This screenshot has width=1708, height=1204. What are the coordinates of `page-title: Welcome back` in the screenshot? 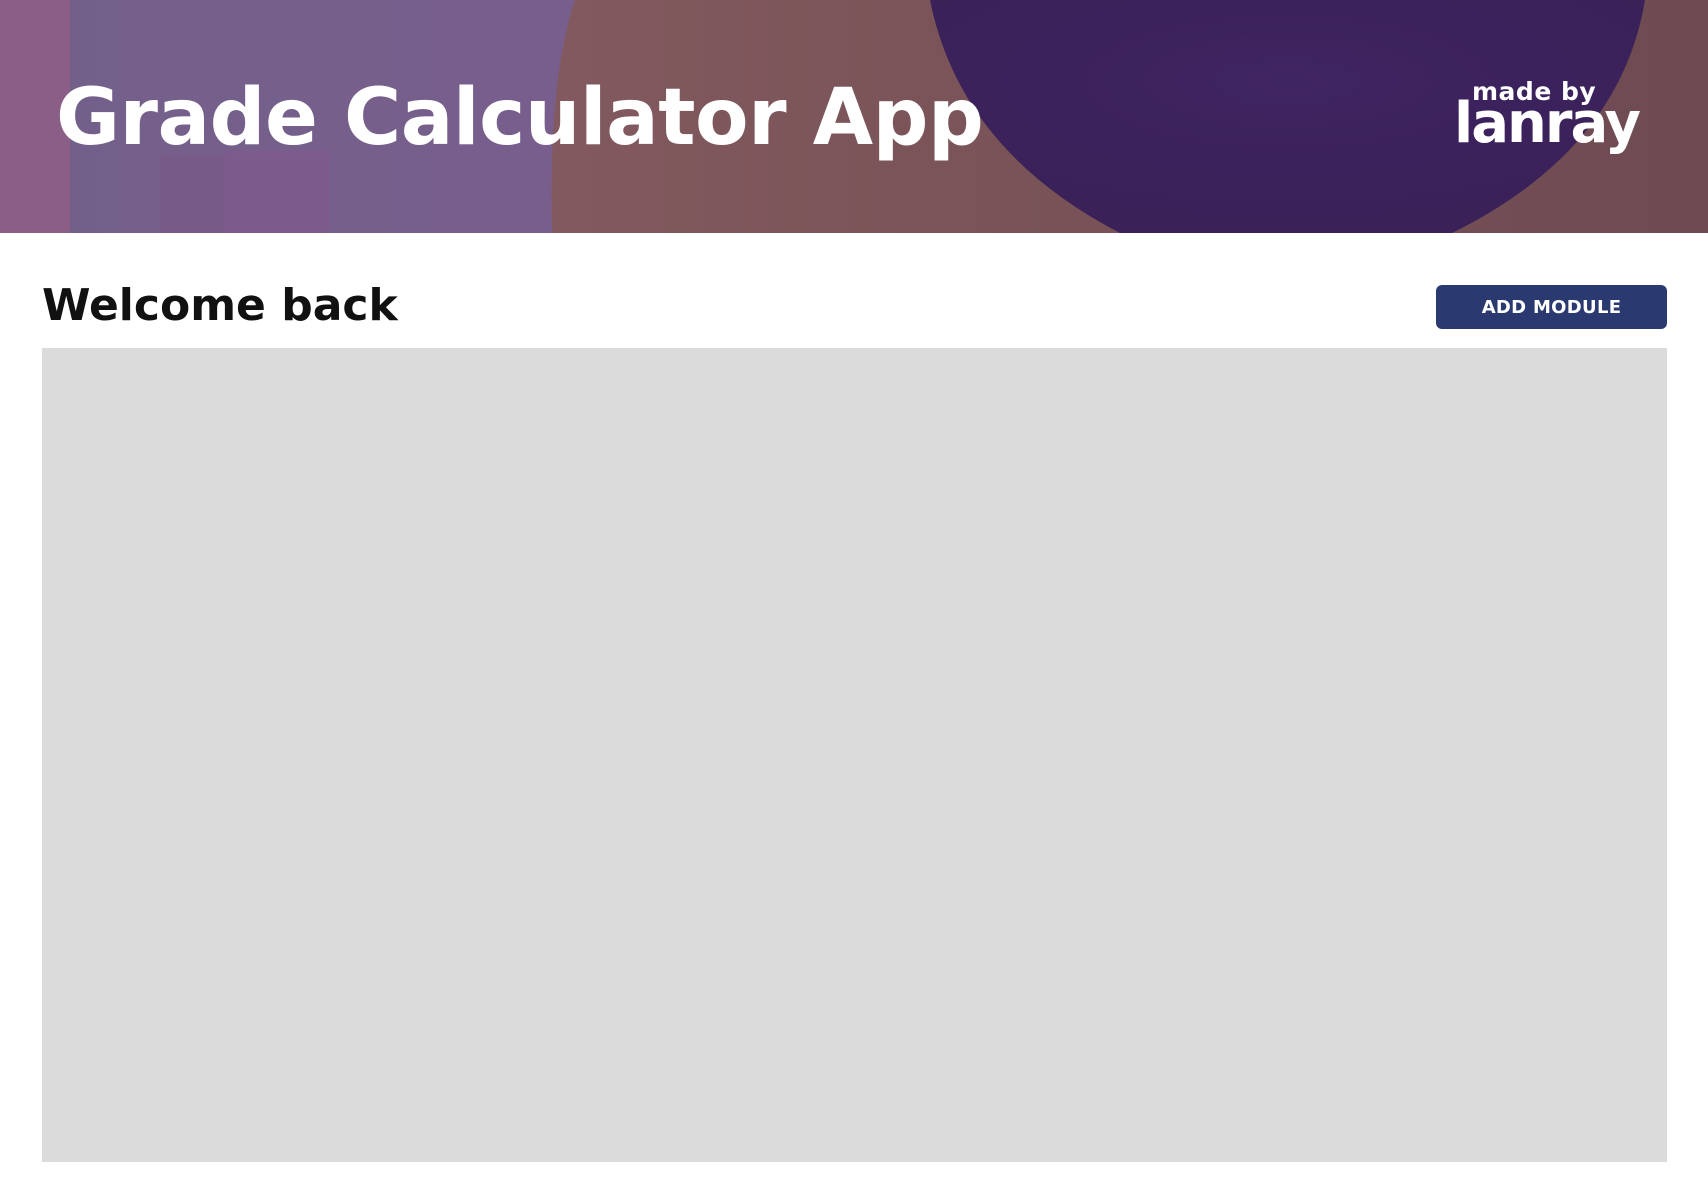 It's located at (220, 305).